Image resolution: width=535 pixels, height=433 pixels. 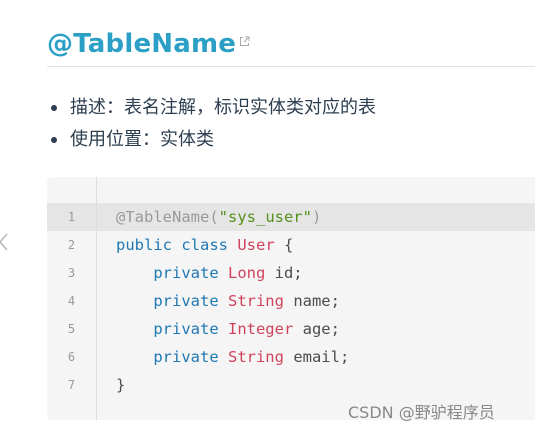 What do you see at coordinates (5, 242) in the screenshot?
I see `chevron-left-icon` at bounding box center [5, 242].